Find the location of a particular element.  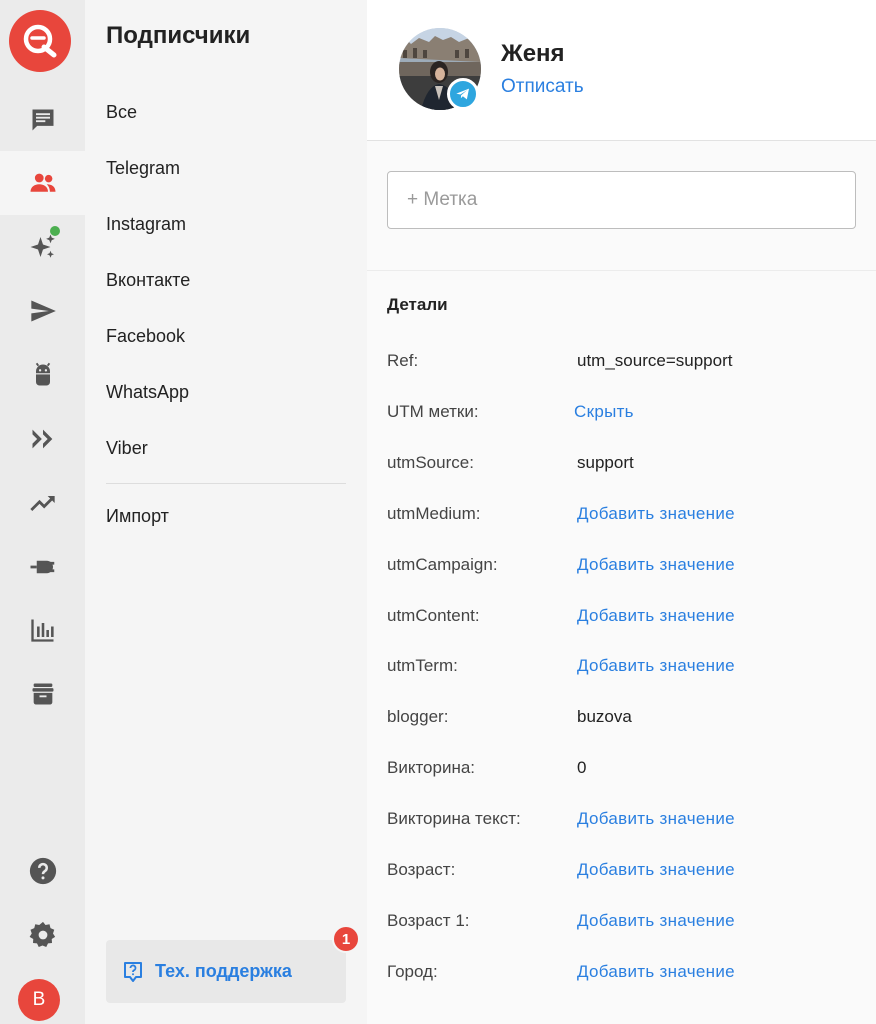

sidebar-divider is located at coordinates (226, 483).